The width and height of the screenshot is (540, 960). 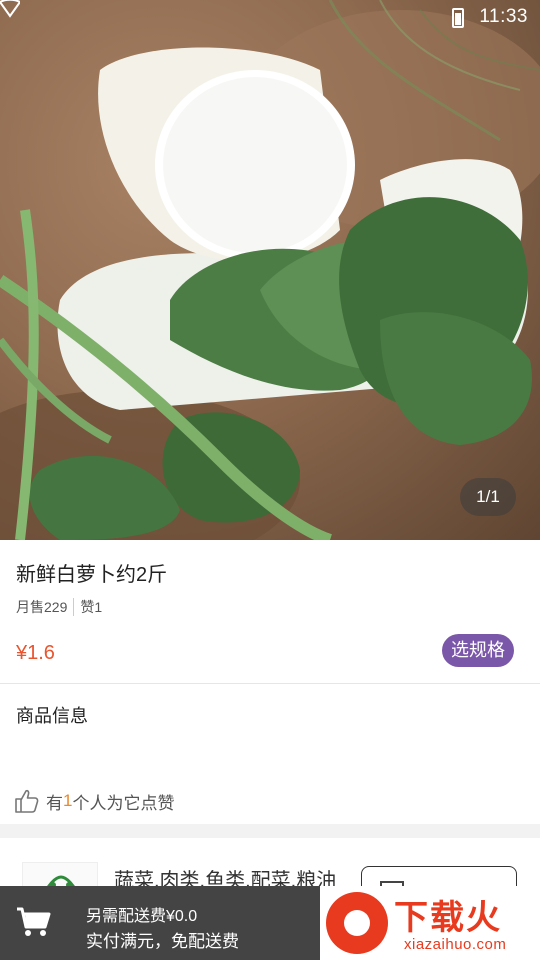 I want to click on like-count-short: 赞1, so click(x=91, y=607).